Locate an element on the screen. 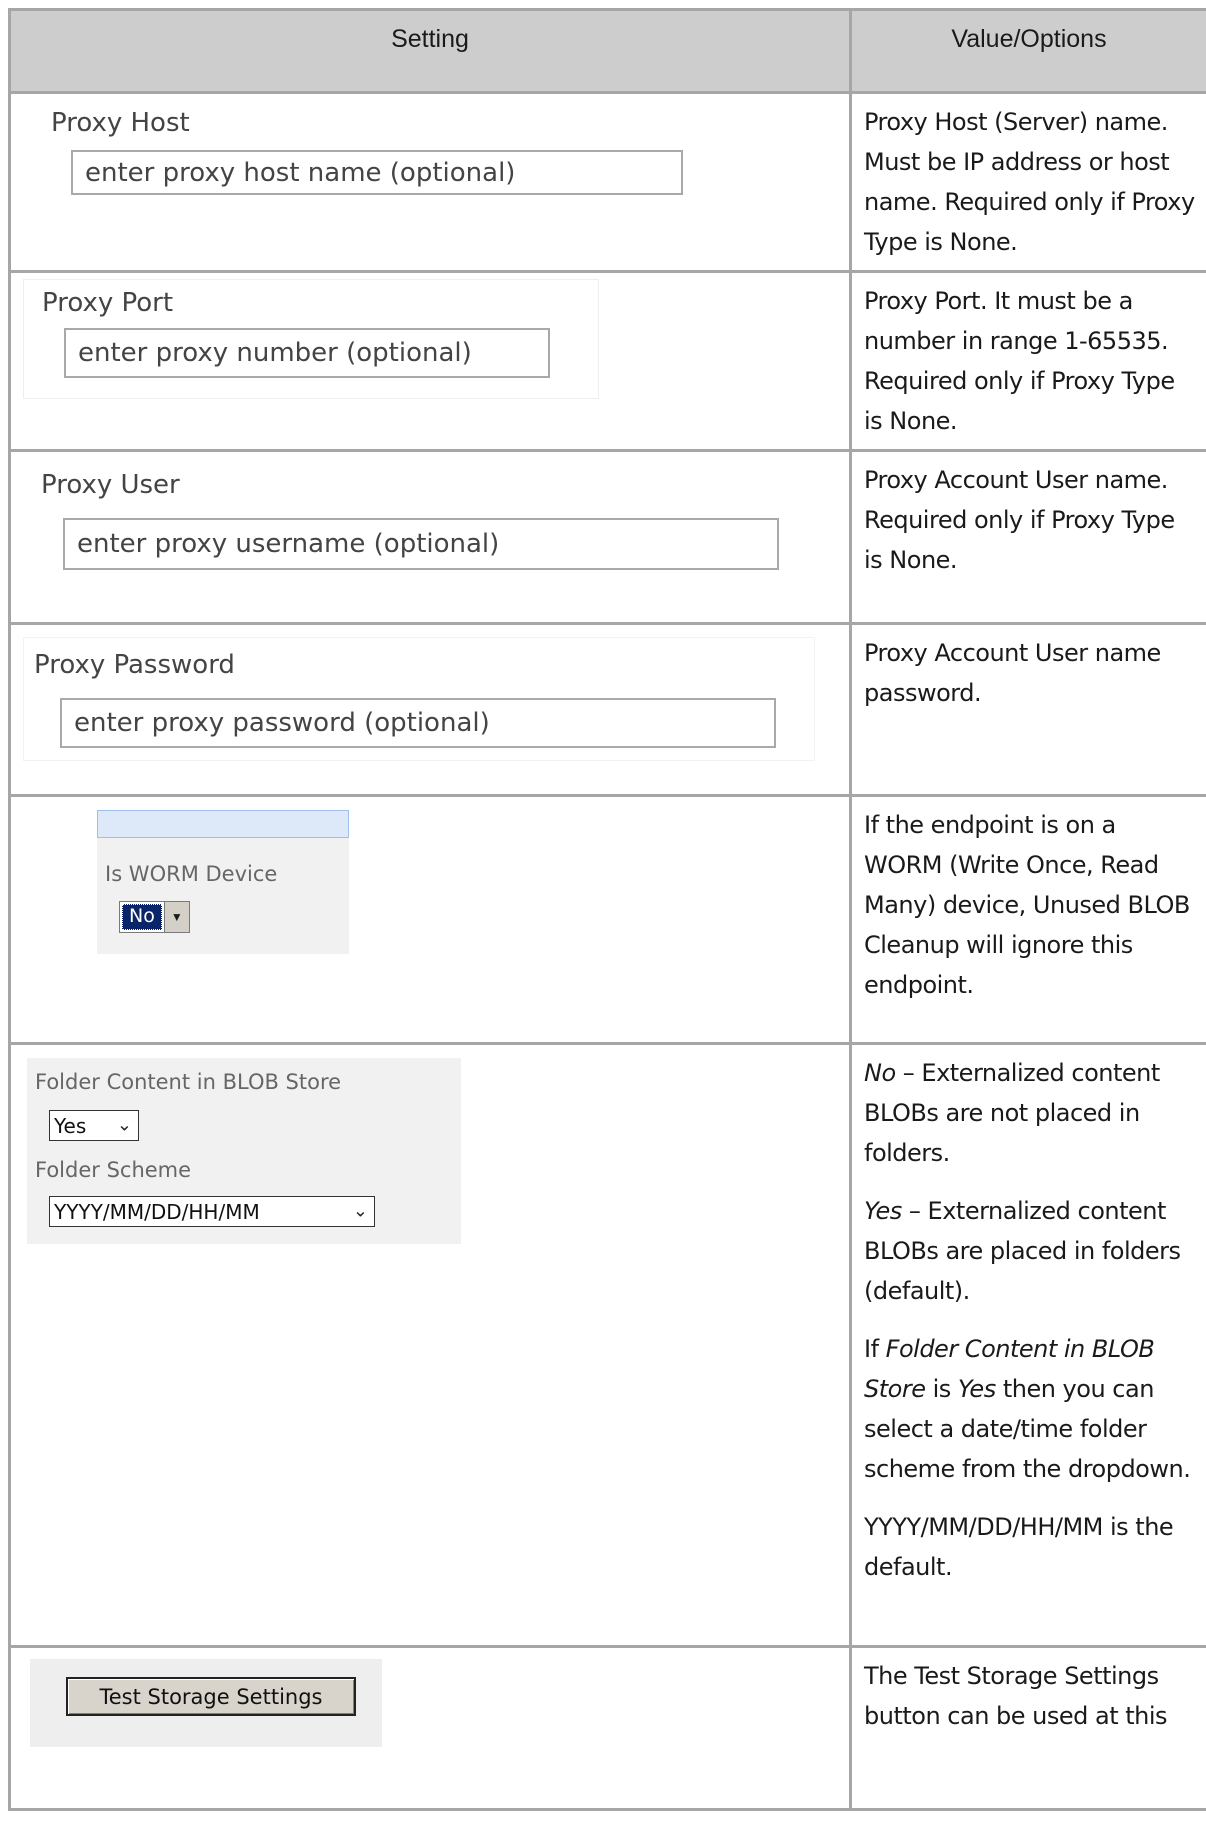 This screenshot has width=1206, height=1841. header-row: Setting Value/Options is located at coordinates (607, 51).